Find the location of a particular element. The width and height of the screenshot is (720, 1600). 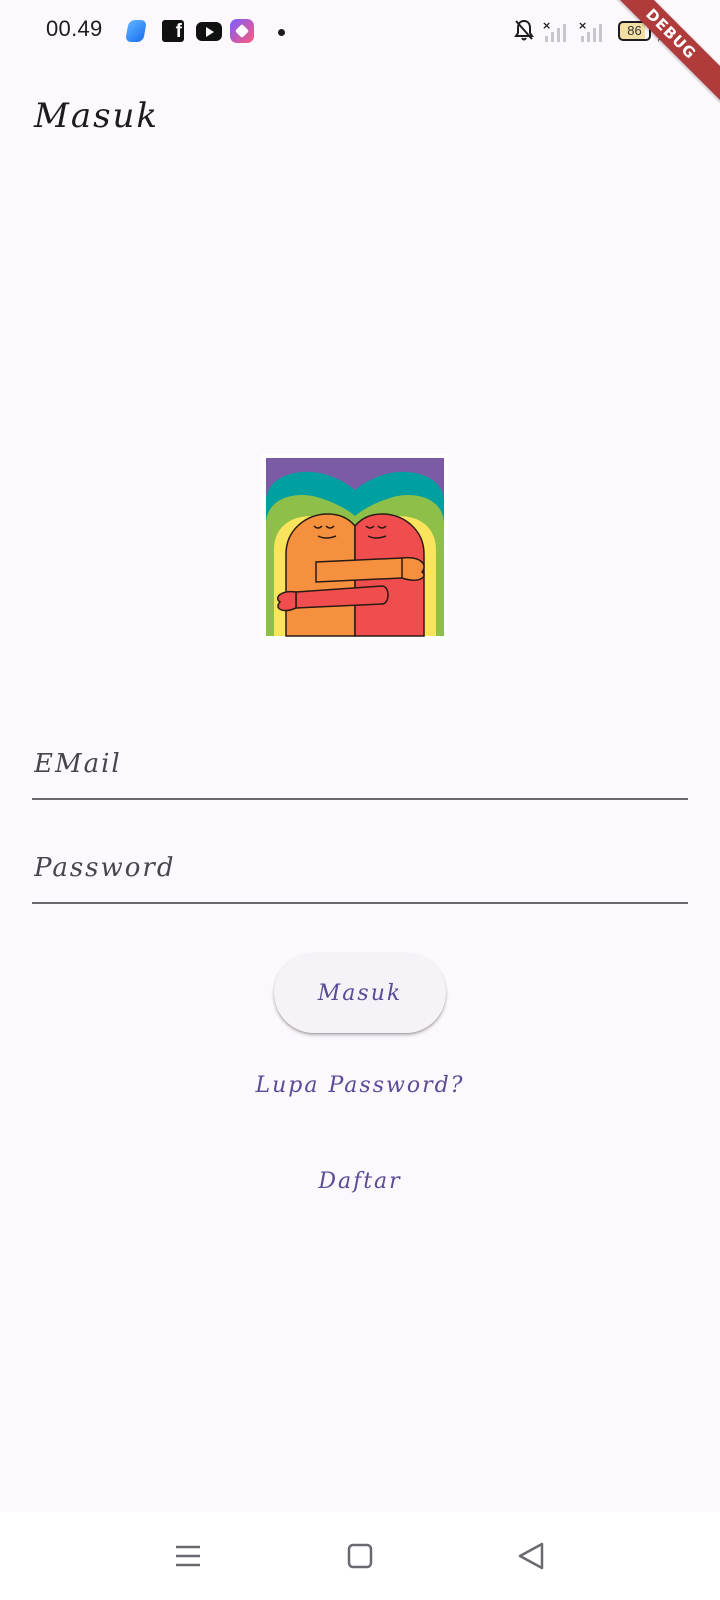

email-field is located at coordinates (360, 759).